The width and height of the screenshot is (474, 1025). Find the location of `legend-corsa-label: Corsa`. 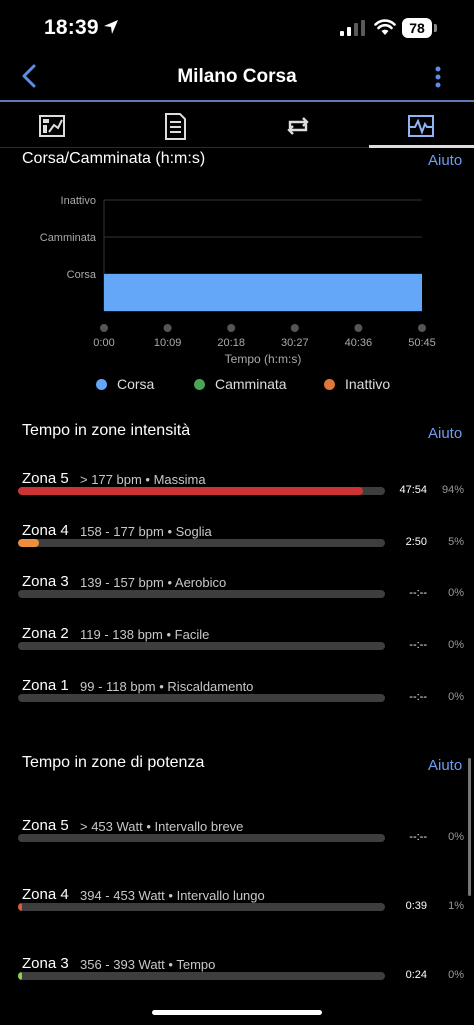

legend-corsa-label: Corsa is located at coordinates (136, 384).